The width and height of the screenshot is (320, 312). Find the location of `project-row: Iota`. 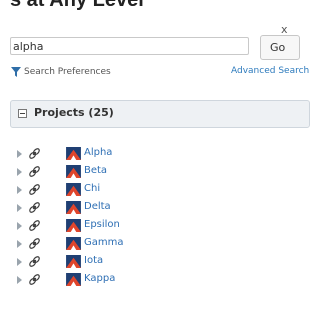

project-row: Iota is located at coordinates (146, 262).